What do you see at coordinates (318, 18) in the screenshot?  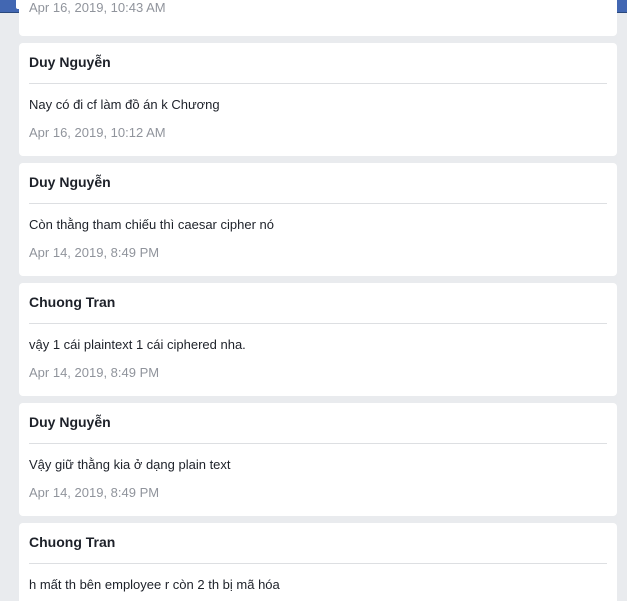 I see `message-card: Apr 16, 2019, 10:43 AM` at bounding box center [318, 18].